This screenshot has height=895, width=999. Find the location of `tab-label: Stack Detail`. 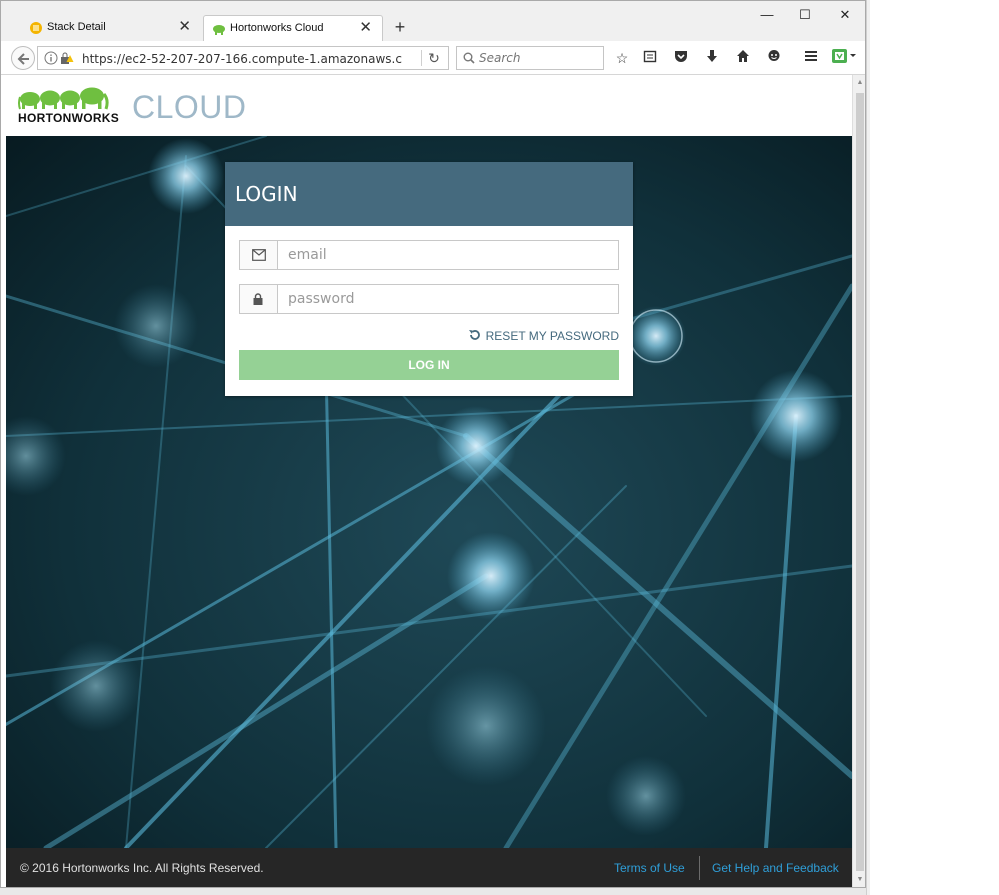

tab-label: Stack Detail is located at coordinates (76, 27).